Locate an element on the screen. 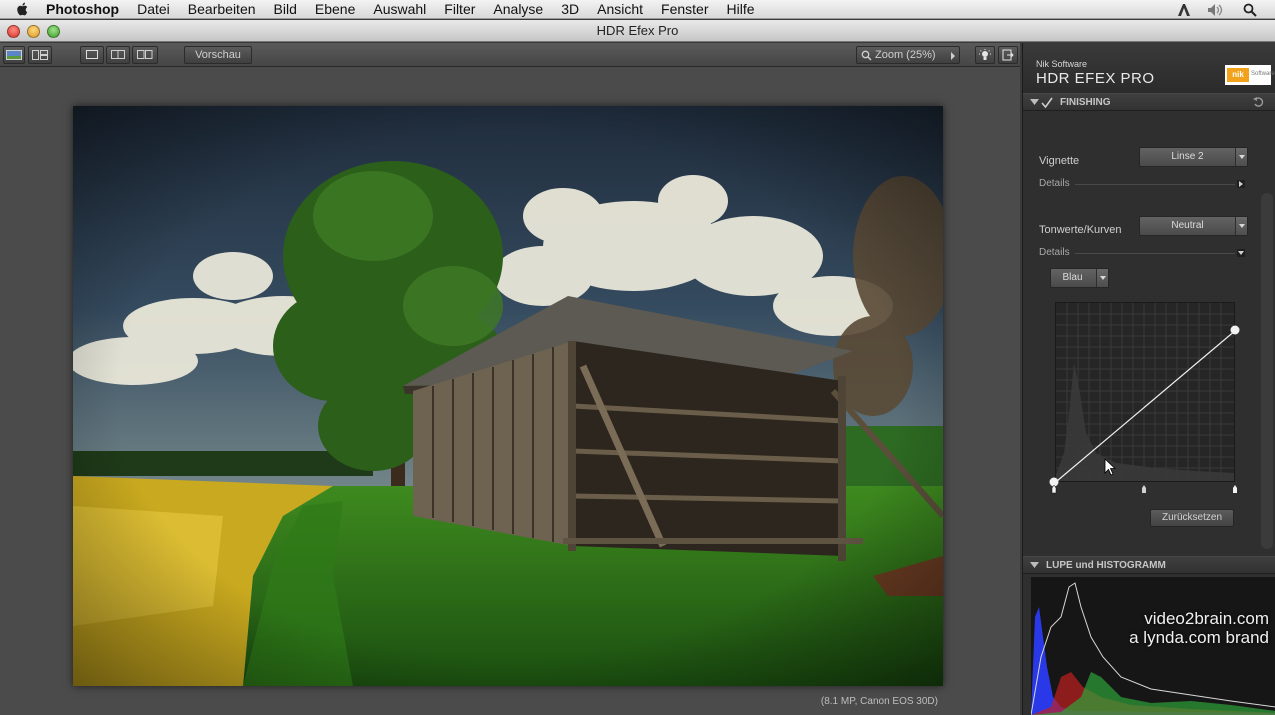  app-name-menu: Photoshop is located at coordinates (82, 9).